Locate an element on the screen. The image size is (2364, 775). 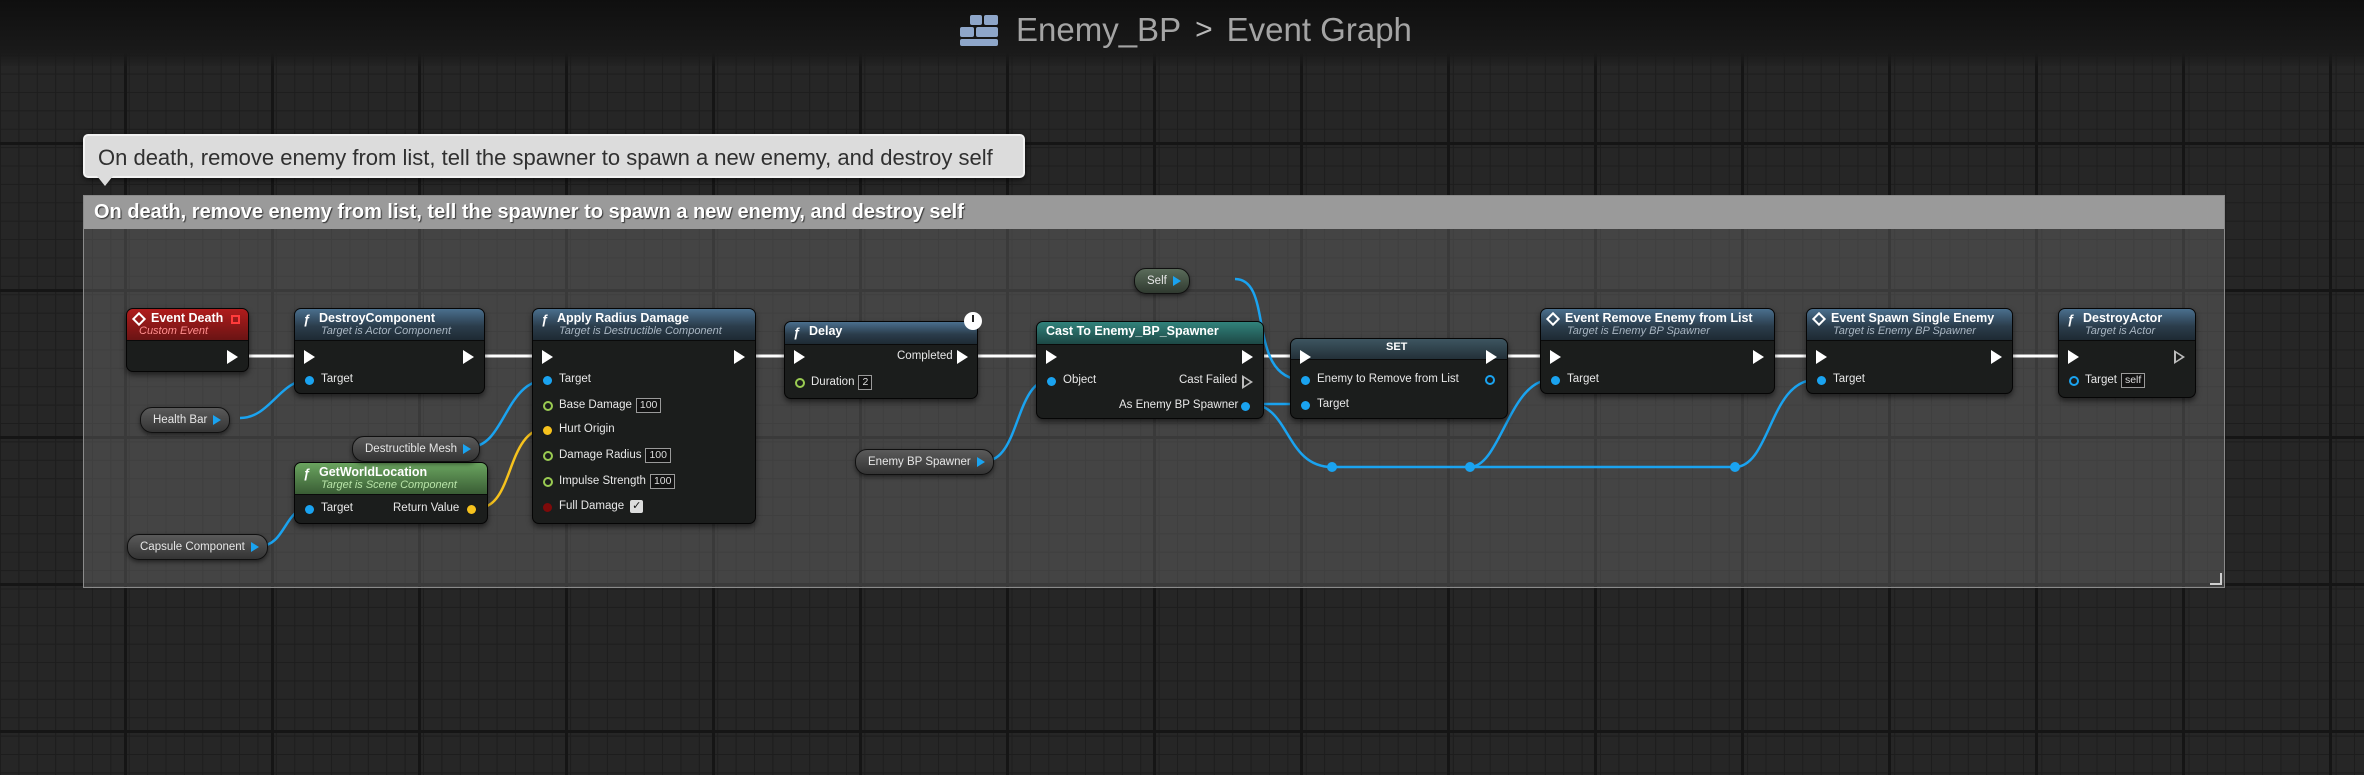
node-header: Cast To Enemy_BP_Spawner is located at coordinates (1150, 333).